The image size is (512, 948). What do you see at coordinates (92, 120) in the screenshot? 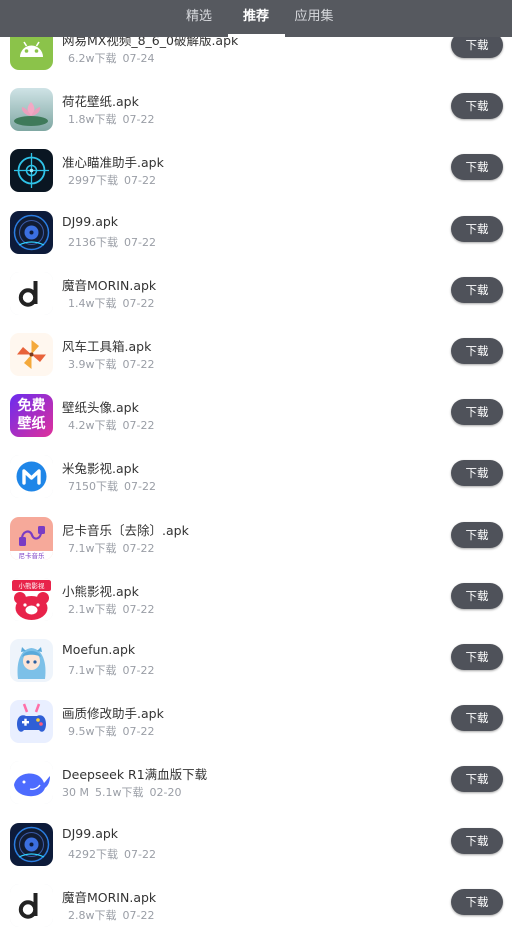
I see `download-count: 1.8w下载` at bounding box center [92, 120].